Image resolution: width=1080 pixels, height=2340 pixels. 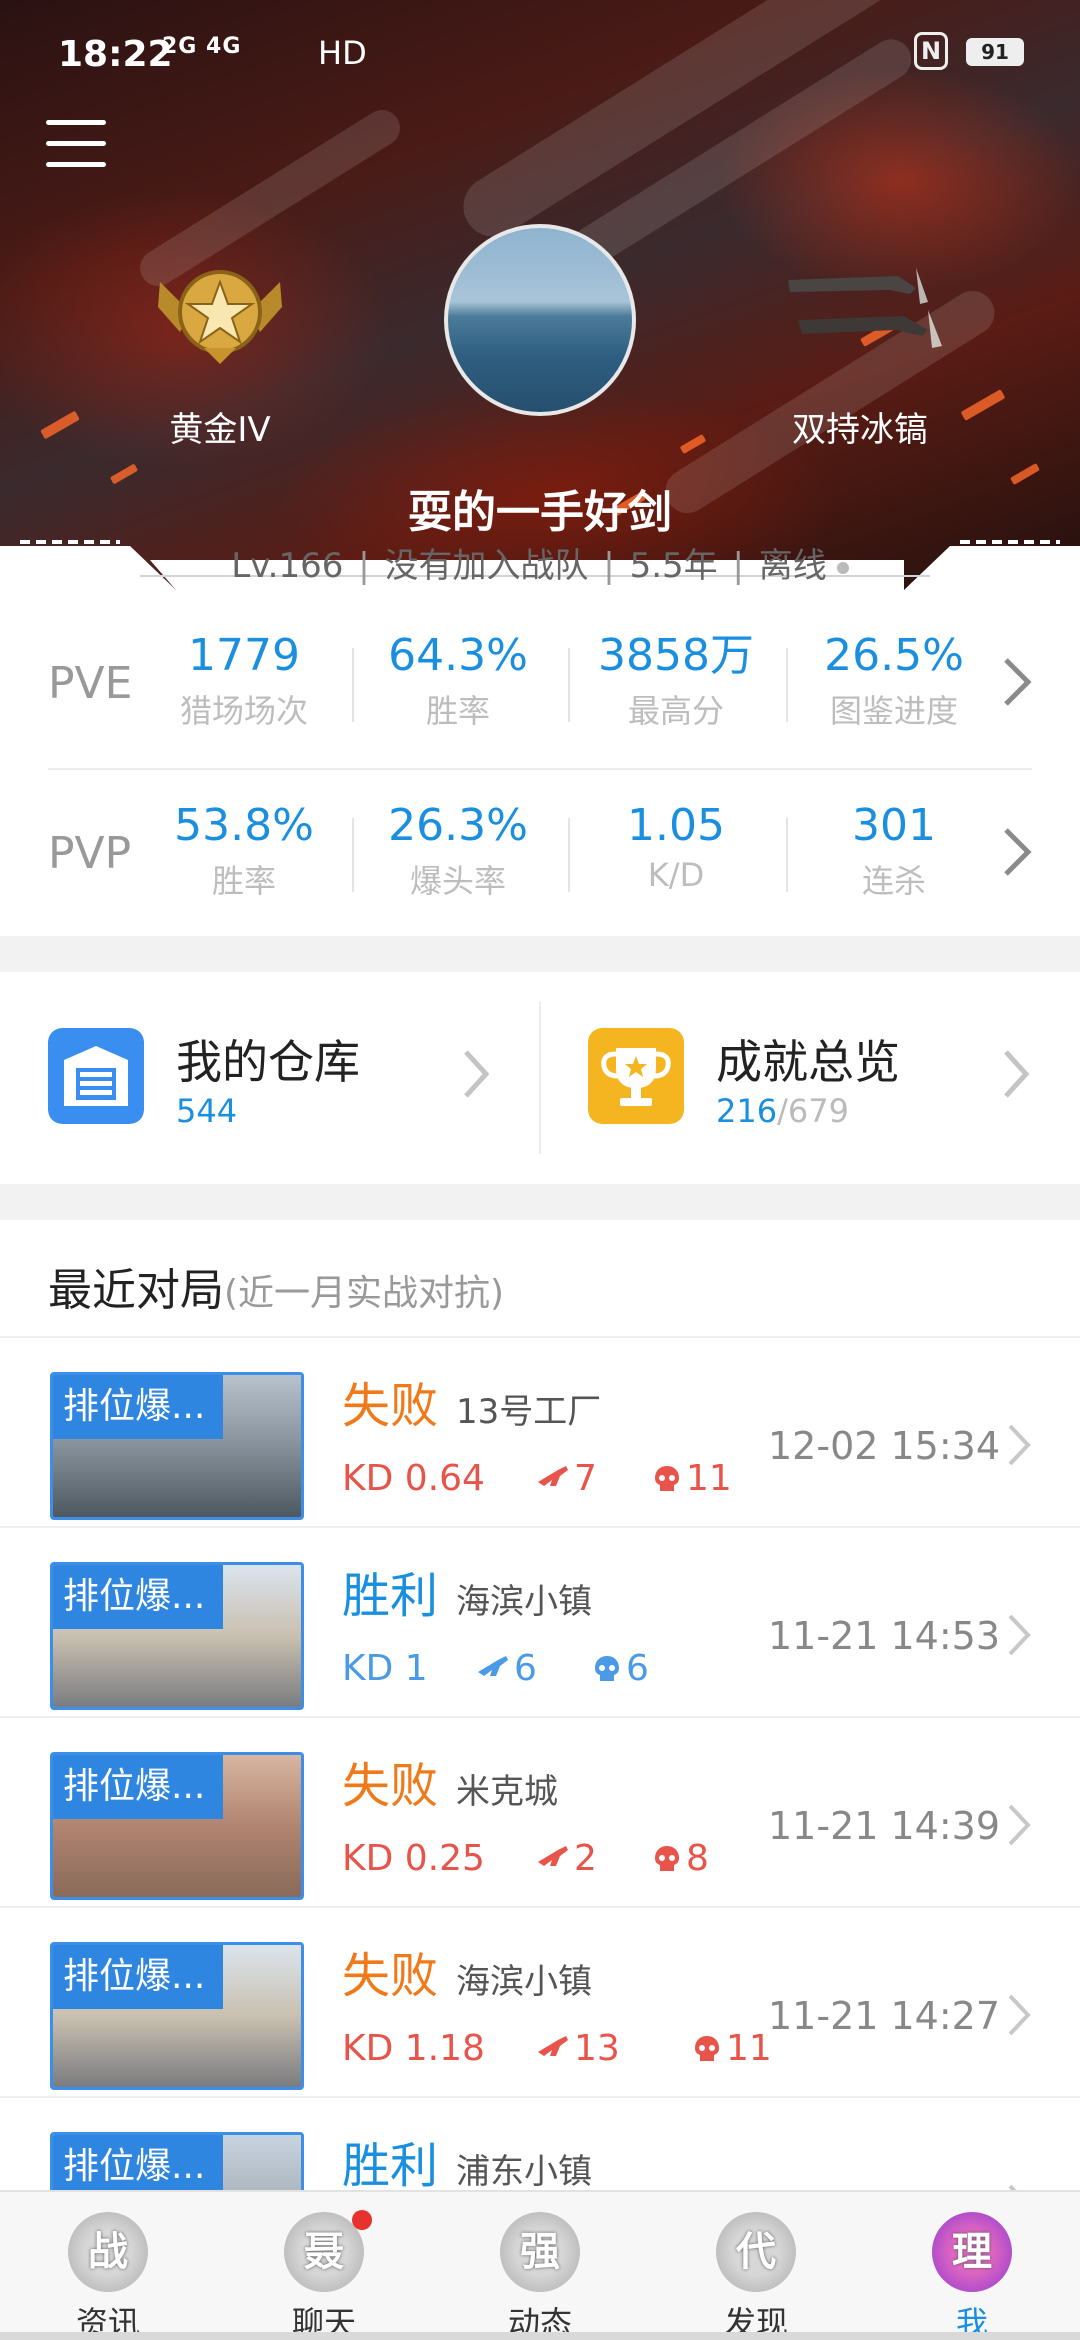 What do you see at coordinates (457, 881) in the screenshot?
I see `stat-label: 爆头率` at bounding box center [457, 881].